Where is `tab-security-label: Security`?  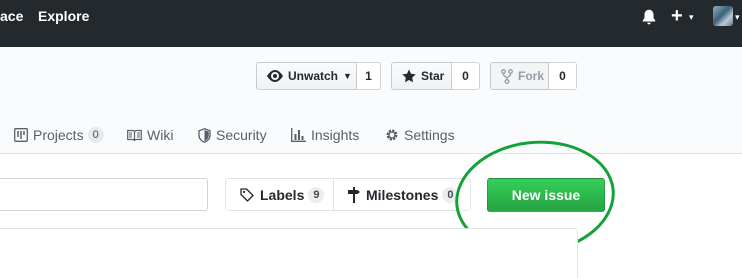 tab-security-label: Security is located at coordinates (241, 135).